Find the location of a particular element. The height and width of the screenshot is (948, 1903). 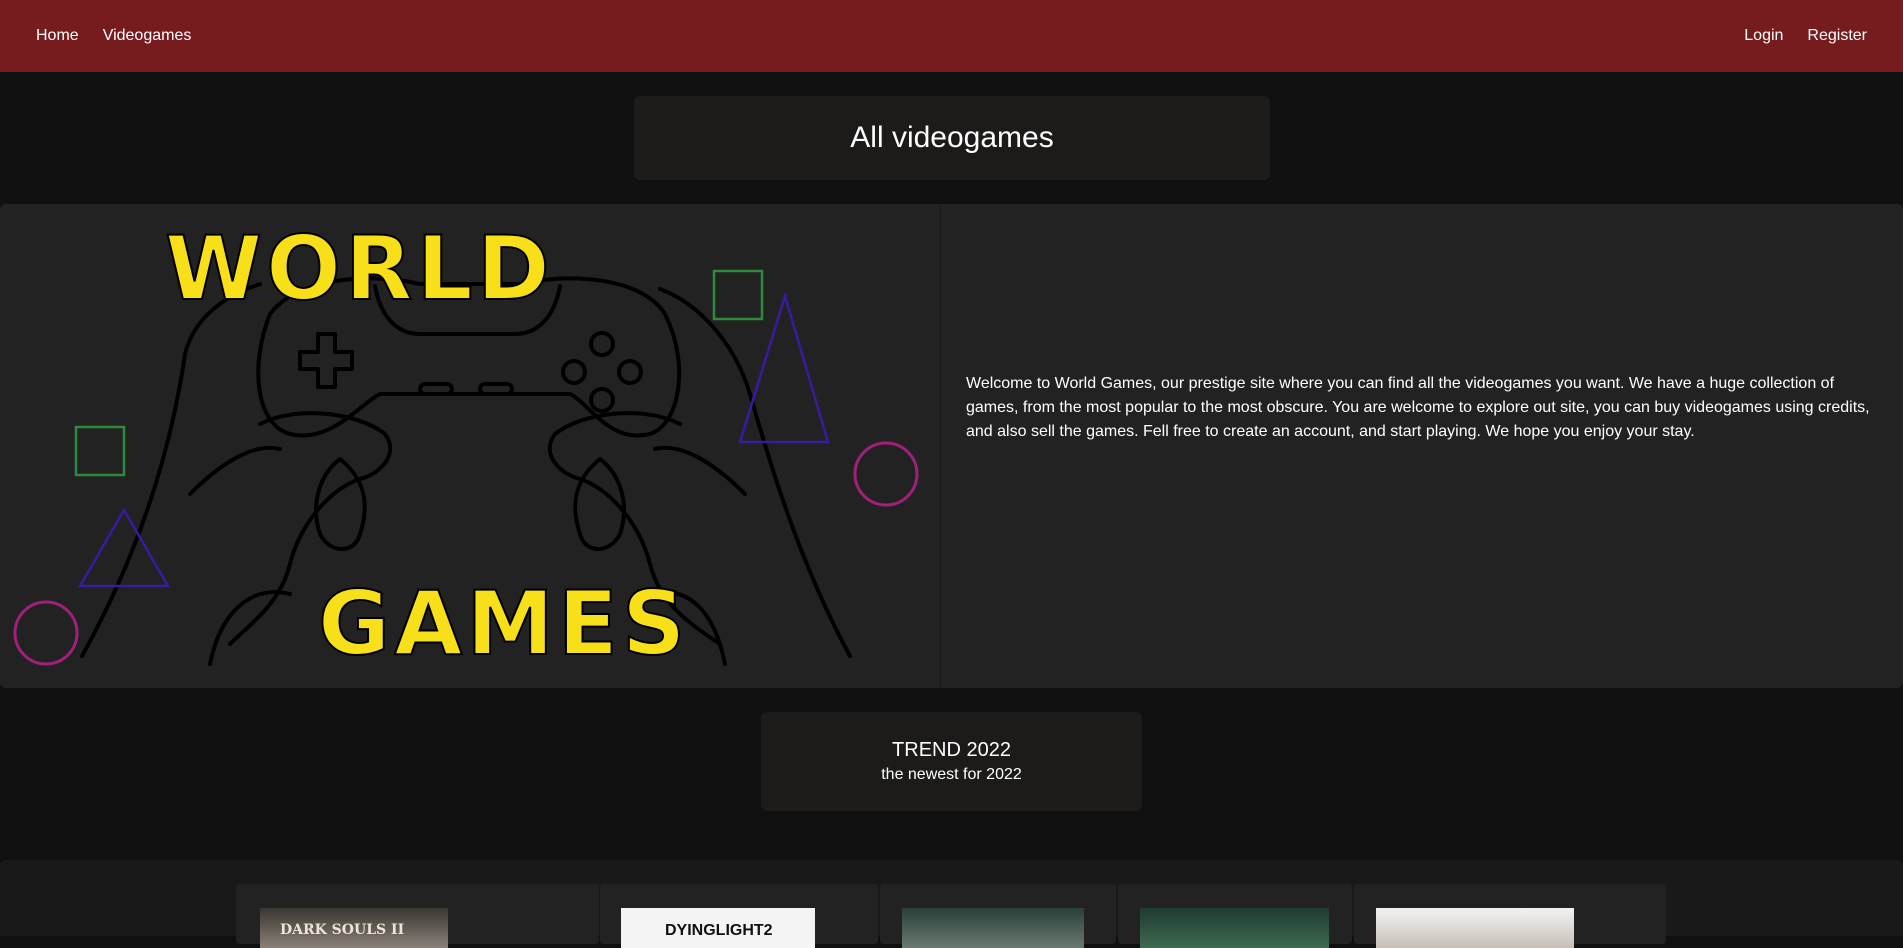

hero-divider is located at coordinates (940, 446).